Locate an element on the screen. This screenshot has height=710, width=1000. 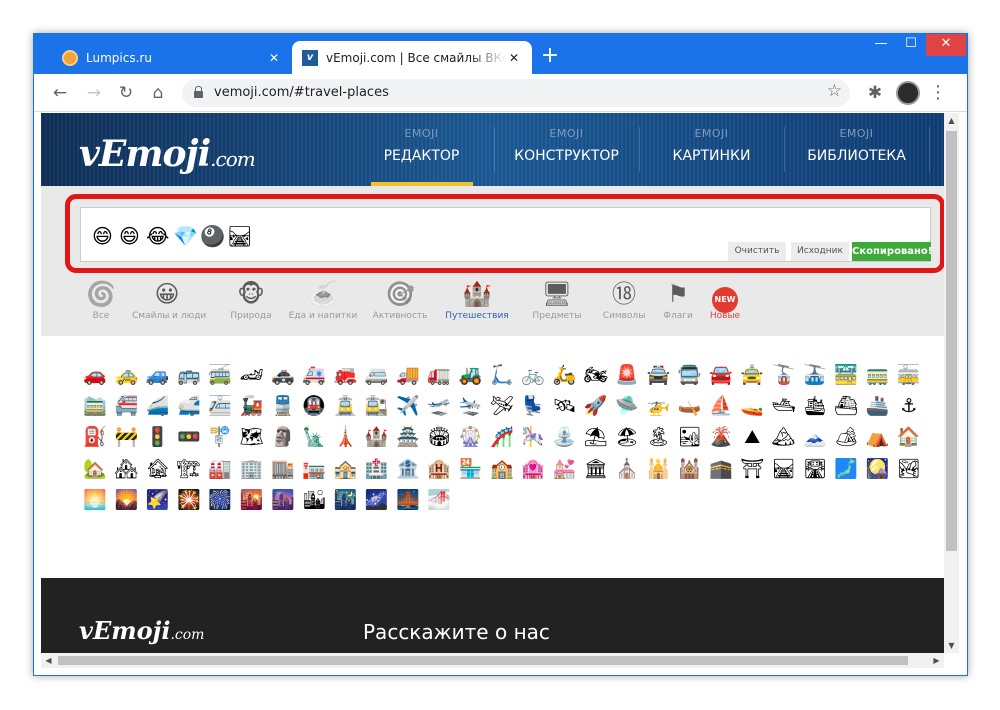
emoji-cell: 🚔 is located at coordinates (658, 375).